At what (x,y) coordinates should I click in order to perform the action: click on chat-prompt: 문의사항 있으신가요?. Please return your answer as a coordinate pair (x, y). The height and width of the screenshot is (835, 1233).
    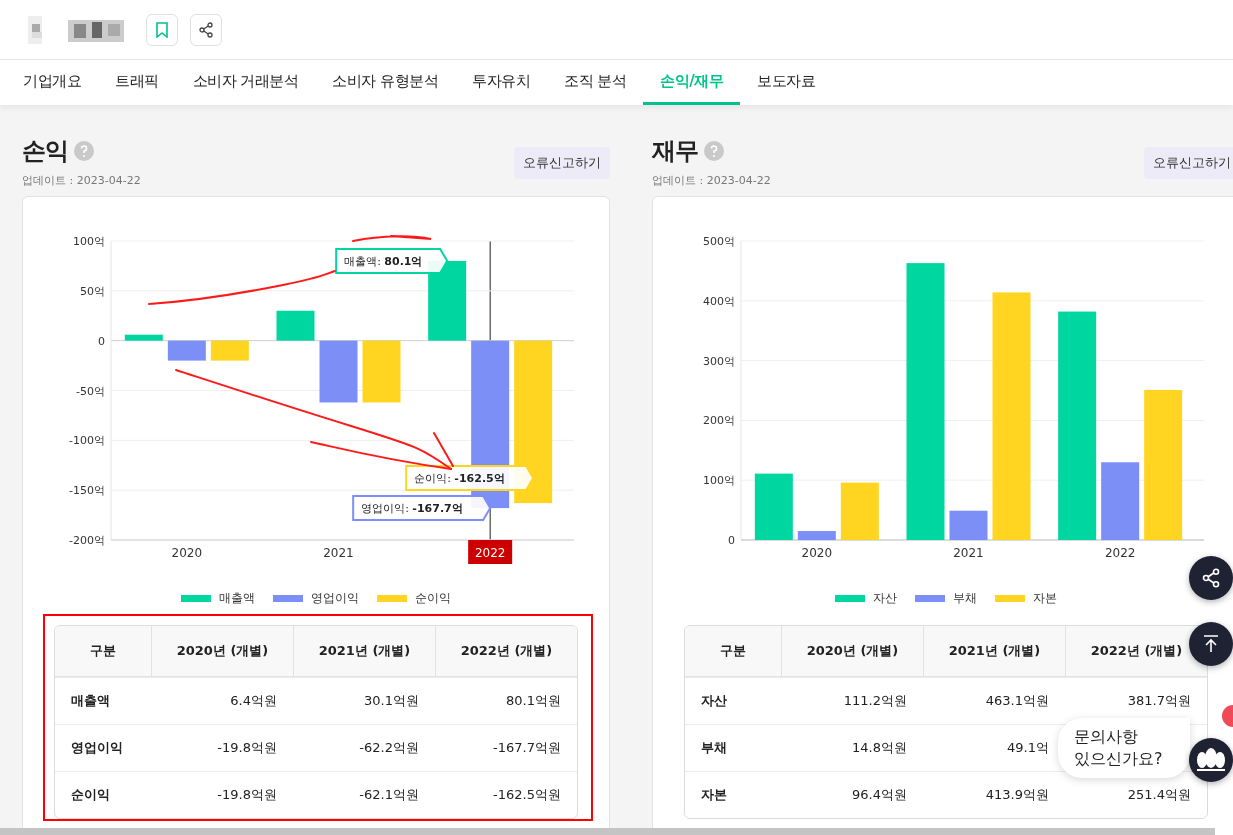
    Looking at the image, I should click on (1124, 748).